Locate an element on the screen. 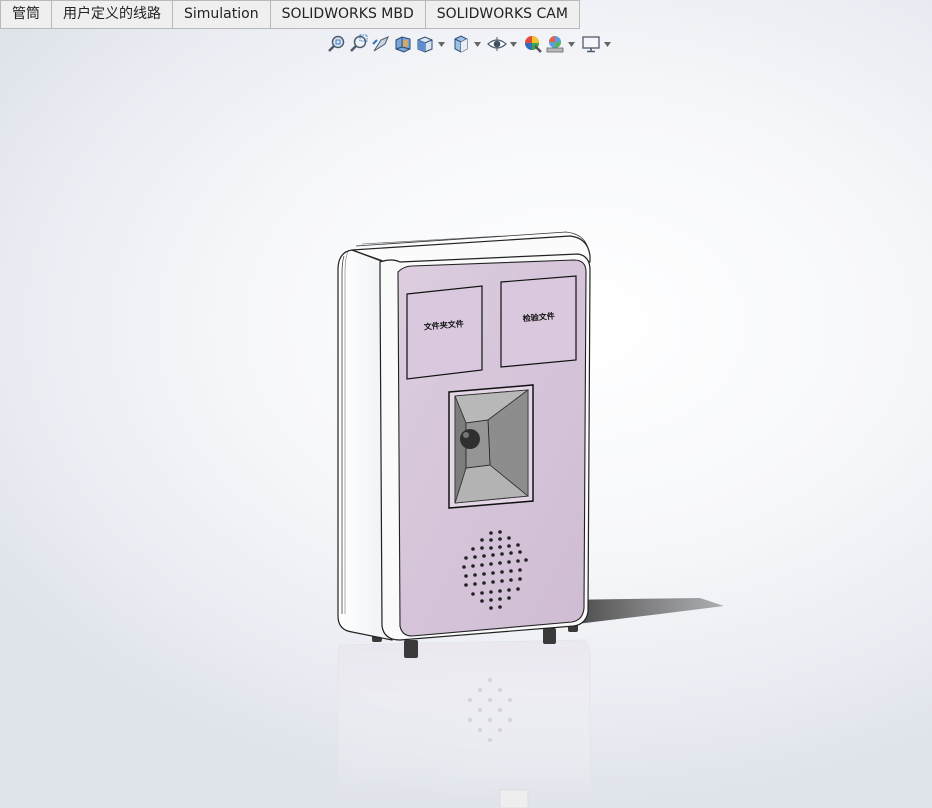  left-display-panel: 文件夹文件 is located at coordinates (444, 332).